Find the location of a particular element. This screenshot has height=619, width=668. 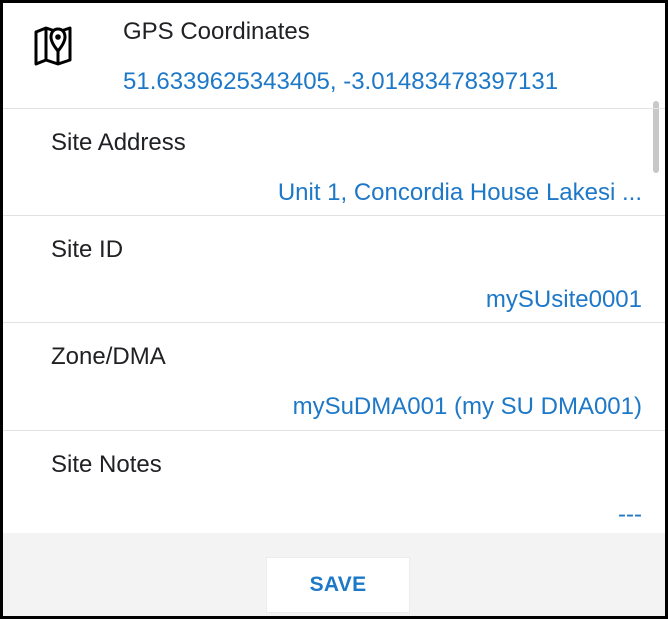

save-button: SAVE is located at coordinates (338, 585).